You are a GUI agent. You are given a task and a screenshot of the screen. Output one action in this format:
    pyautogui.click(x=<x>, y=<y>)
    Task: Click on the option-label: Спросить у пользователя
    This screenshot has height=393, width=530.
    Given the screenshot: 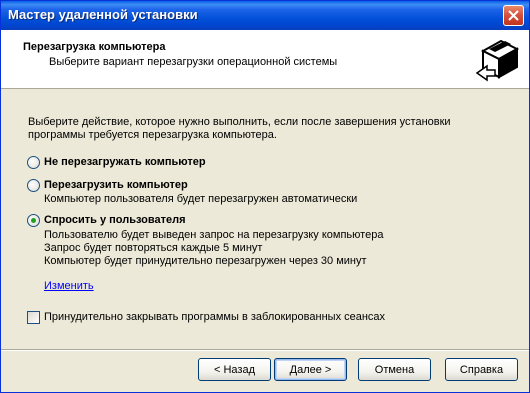 What is the action you would take?
    pyautogui.click(x=115, y=220)
    